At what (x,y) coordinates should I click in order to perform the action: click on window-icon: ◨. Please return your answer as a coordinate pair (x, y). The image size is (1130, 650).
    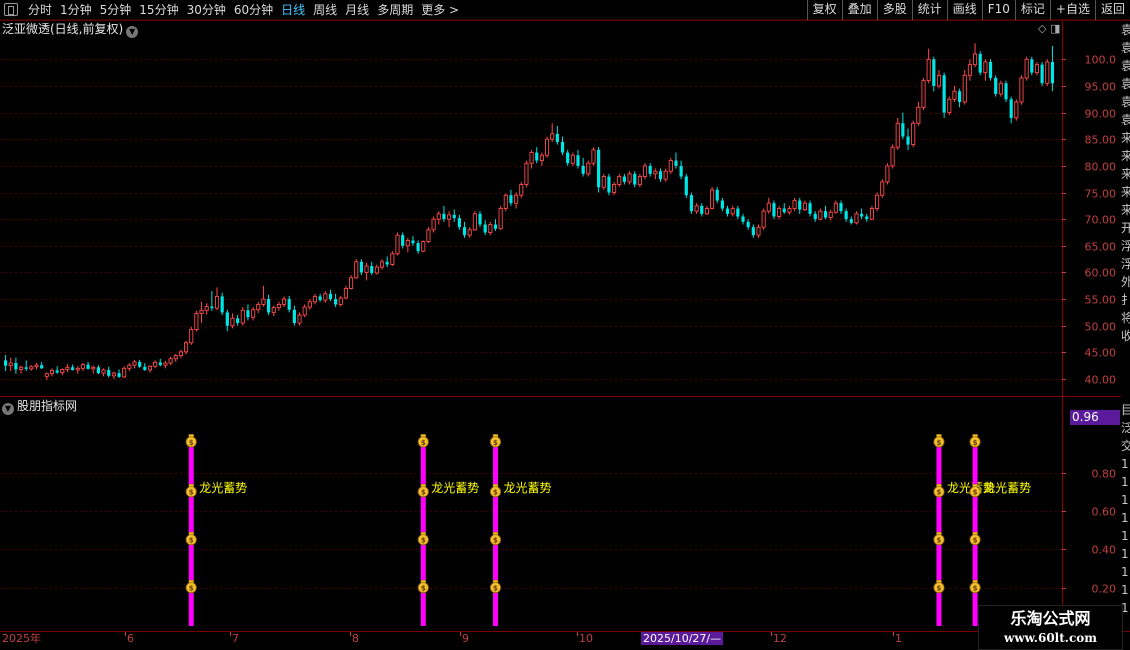
    Looking at the image, I should click on (1055, 28).